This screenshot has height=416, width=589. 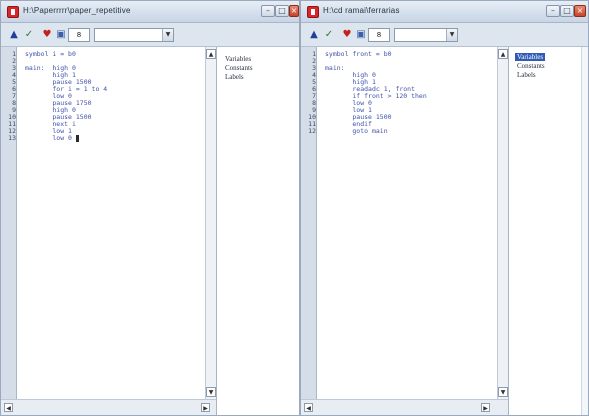 I want to click on line-number: 12, so click(x=312, y=131).